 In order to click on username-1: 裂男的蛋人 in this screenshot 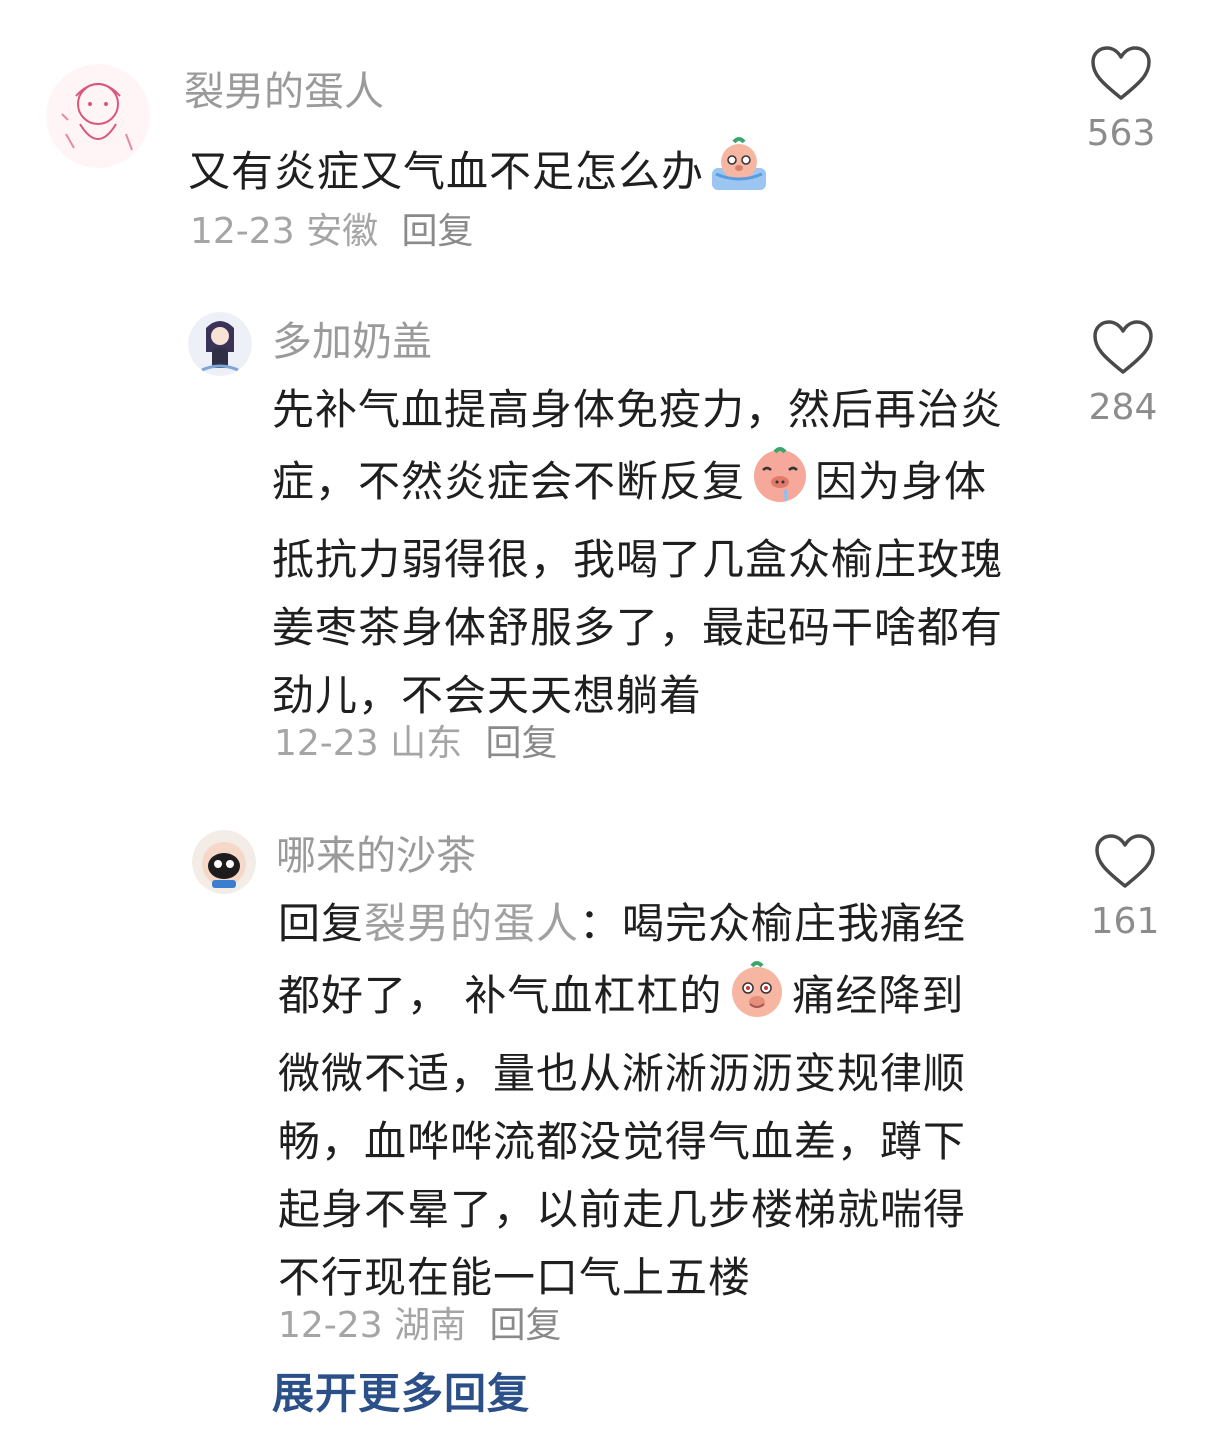, I will do `click(284, 92)`.